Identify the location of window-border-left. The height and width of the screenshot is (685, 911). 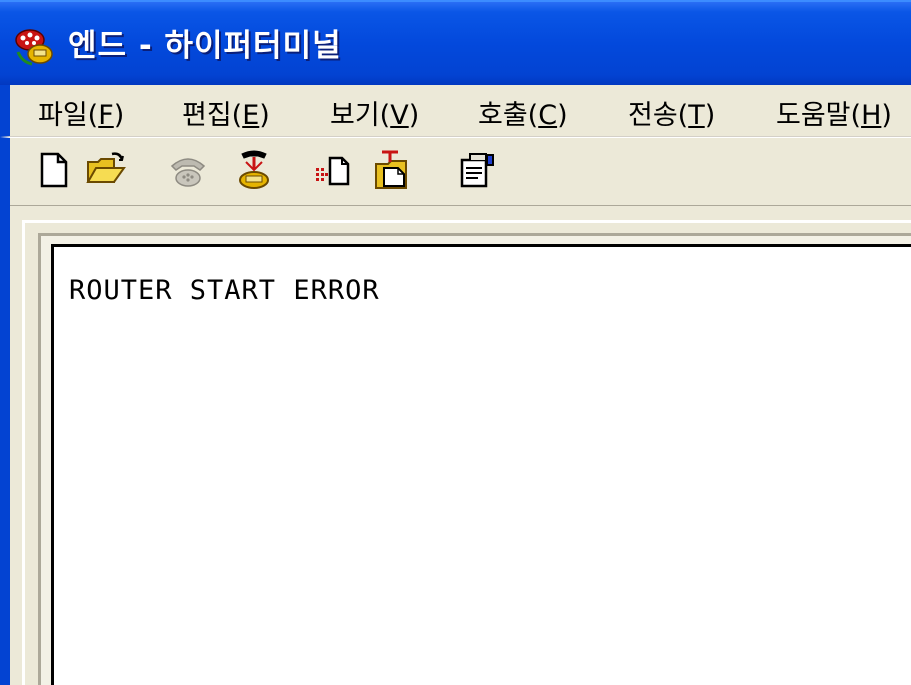
(5, 445).